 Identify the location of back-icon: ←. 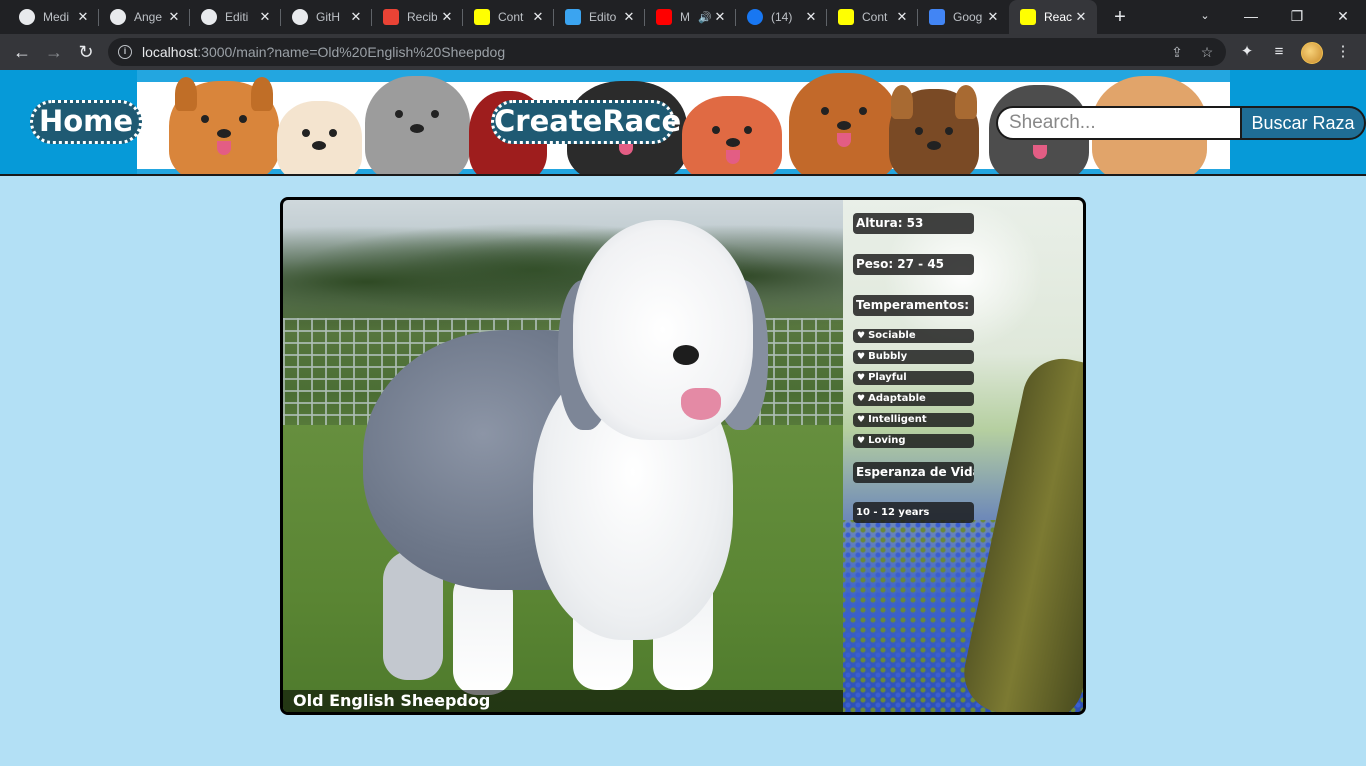
(22, 52).